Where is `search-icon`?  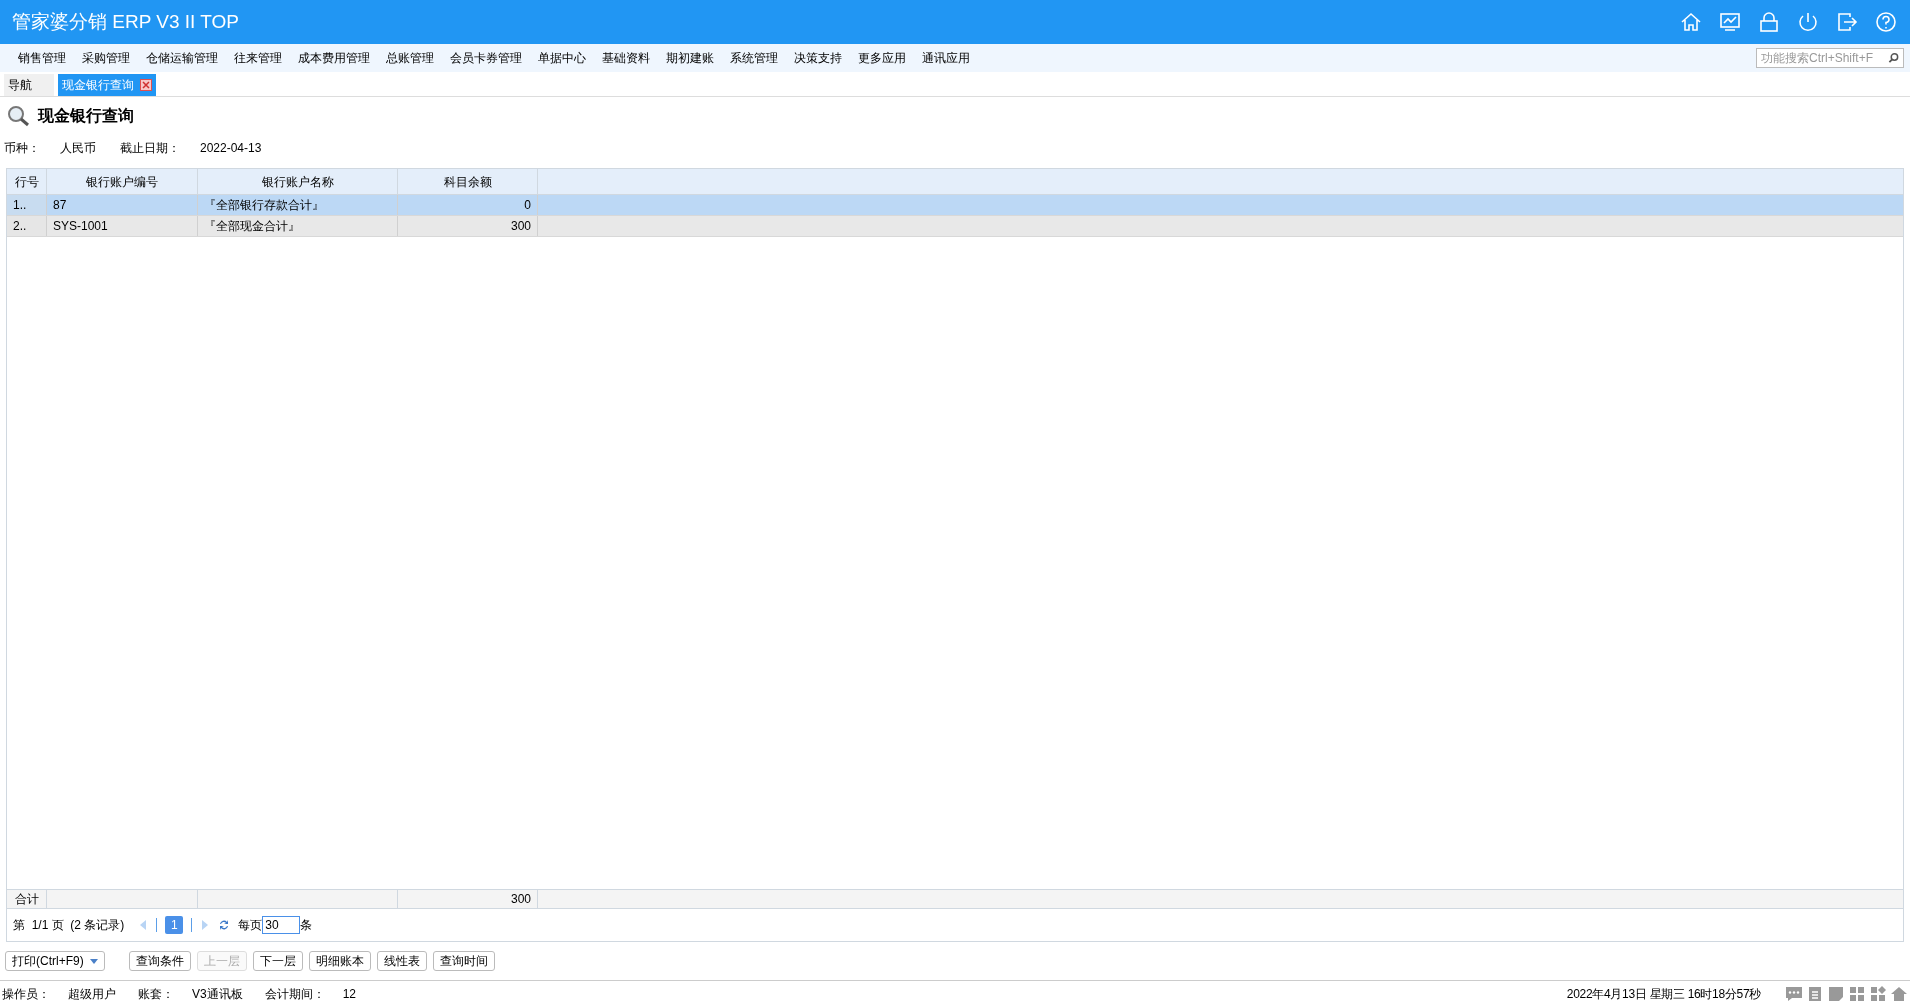 search-icon is located at coordinates (1893, 58).